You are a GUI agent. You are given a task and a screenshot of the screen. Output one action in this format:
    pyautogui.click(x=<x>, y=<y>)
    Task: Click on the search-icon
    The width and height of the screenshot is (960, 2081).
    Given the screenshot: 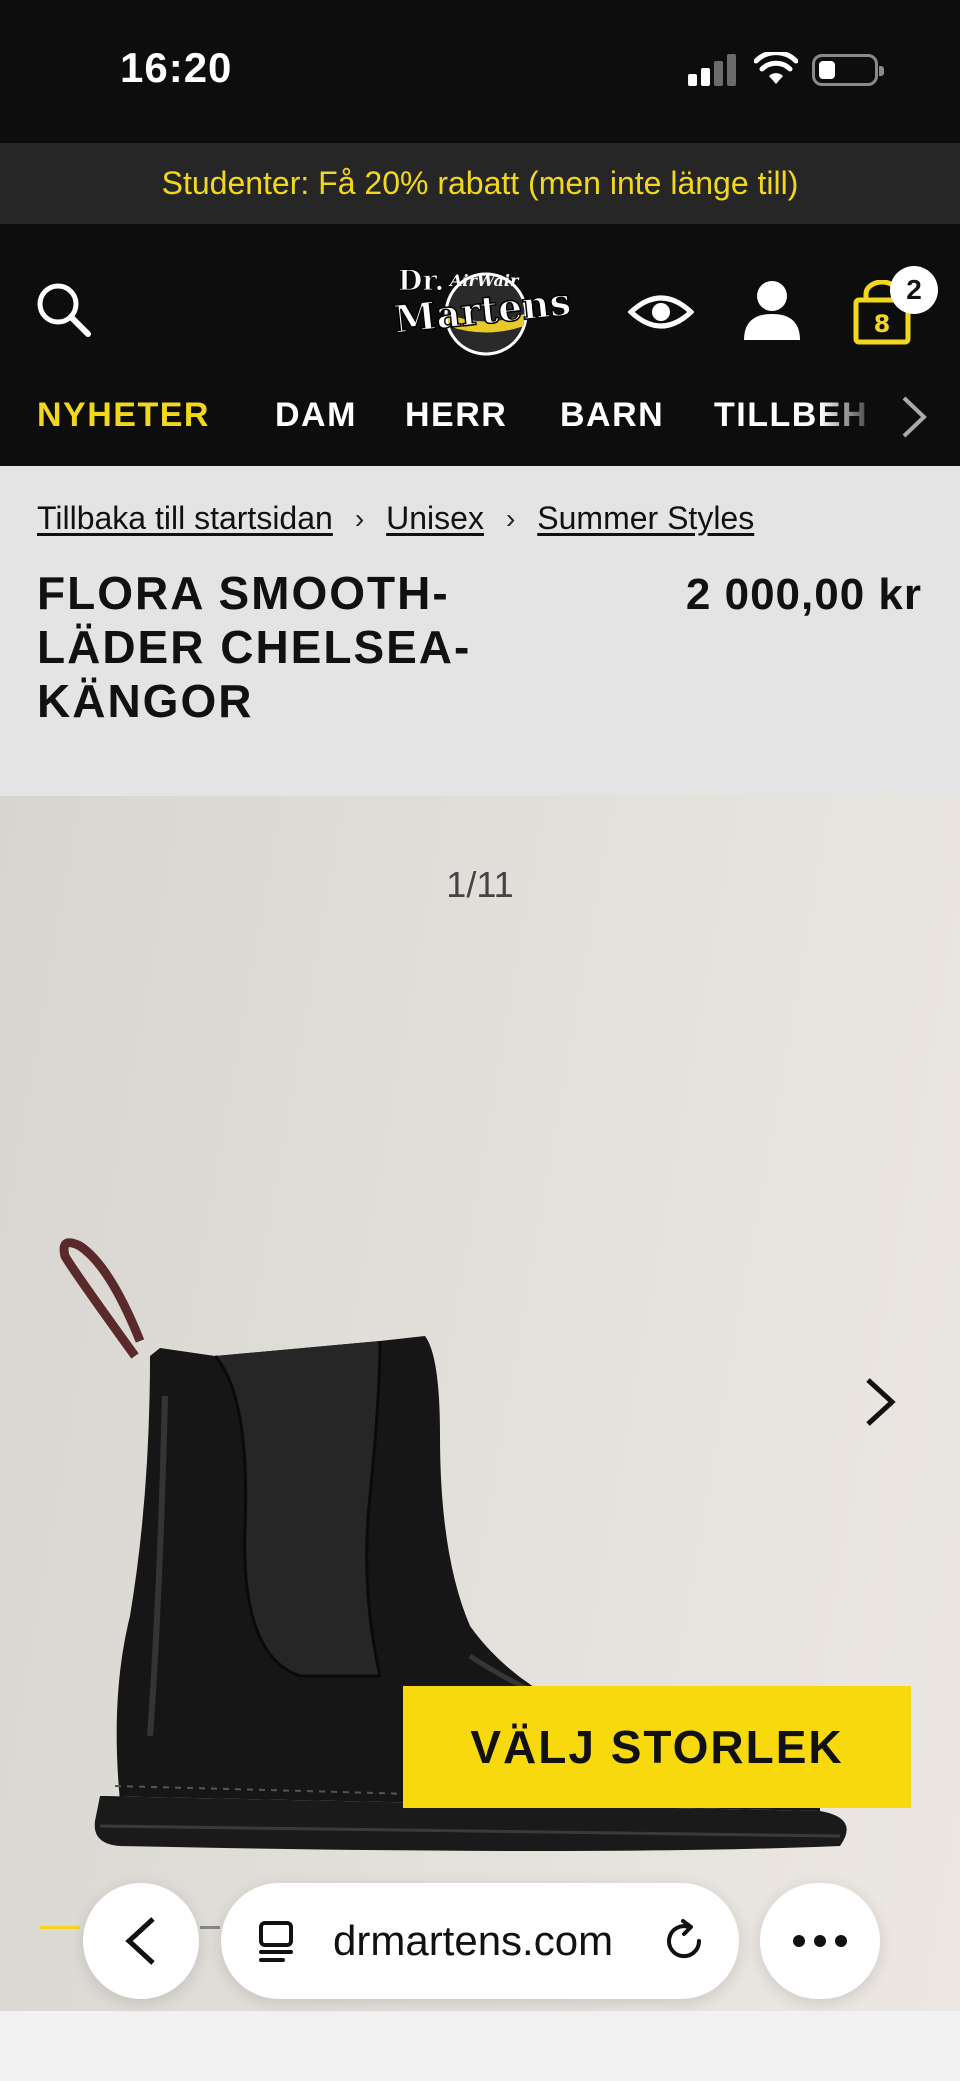 What is the action you would take?
    pyautogui.click(x=64, y=310)
    